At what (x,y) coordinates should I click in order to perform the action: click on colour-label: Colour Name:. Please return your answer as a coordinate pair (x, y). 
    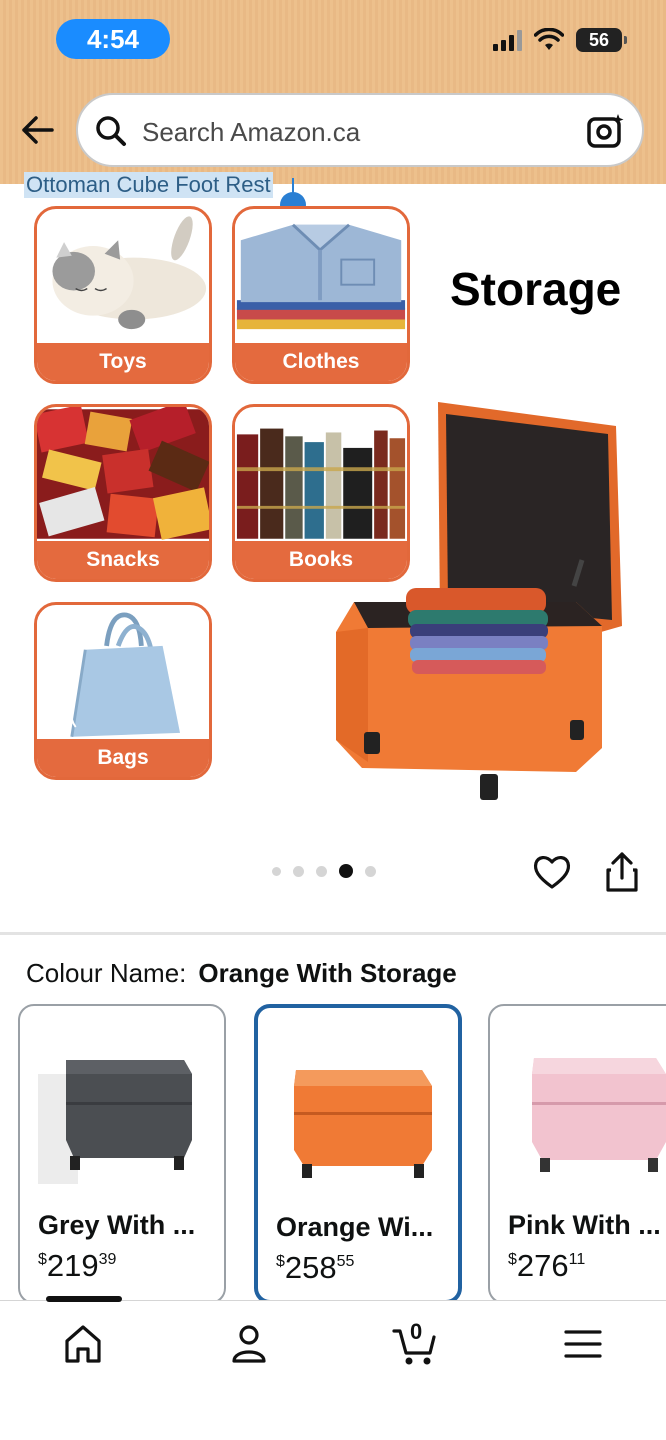
    Looking at the image, I should click on (106, 973).